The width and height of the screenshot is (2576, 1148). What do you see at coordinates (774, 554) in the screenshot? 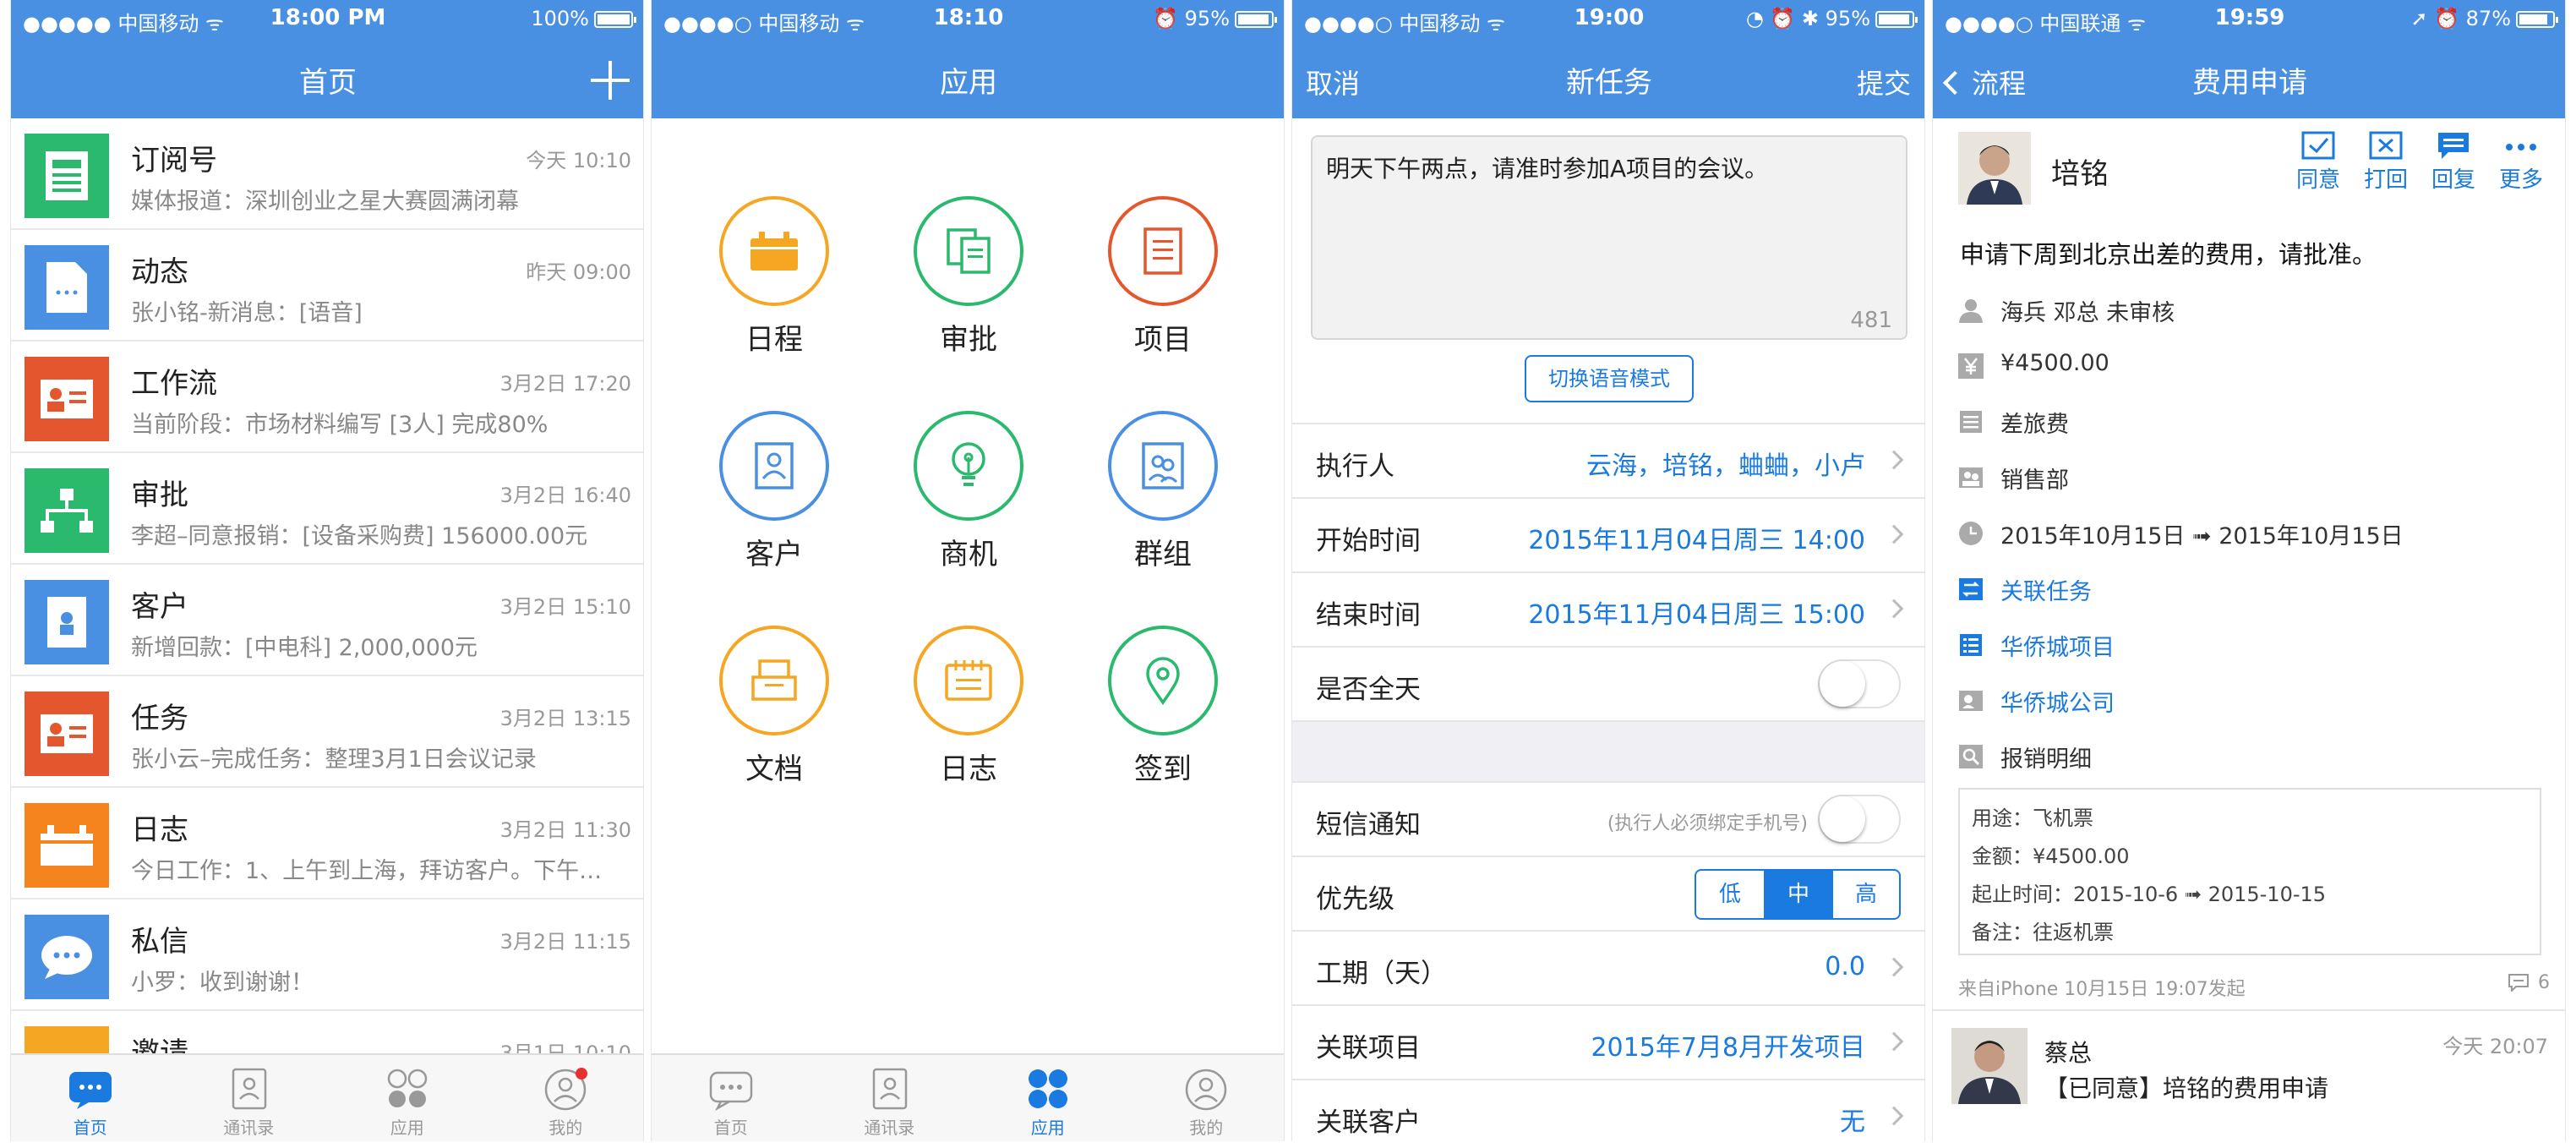
I see `app-label: 客户` at bounding box center [774, 554].